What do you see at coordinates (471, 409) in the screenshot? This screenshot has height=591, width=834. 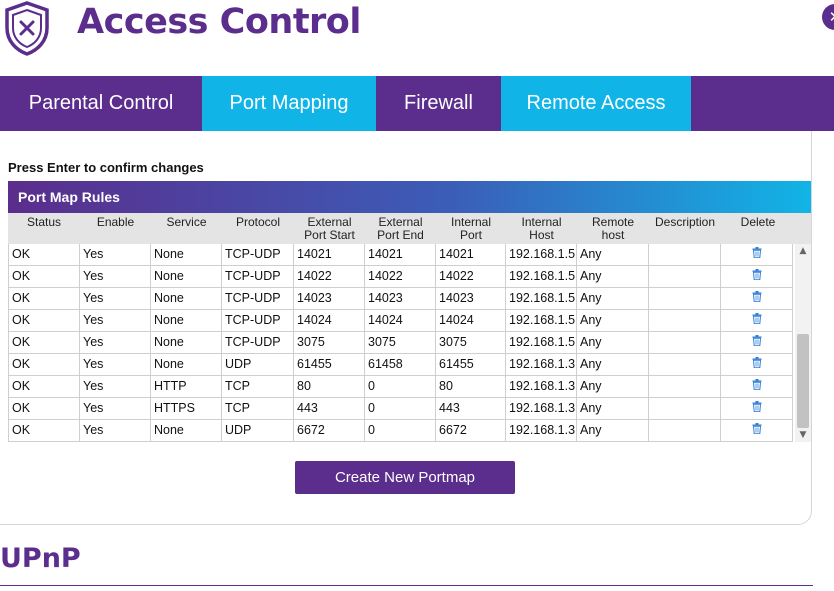 I see `internal-port-cell: 443` at bounding box center [471, 409].